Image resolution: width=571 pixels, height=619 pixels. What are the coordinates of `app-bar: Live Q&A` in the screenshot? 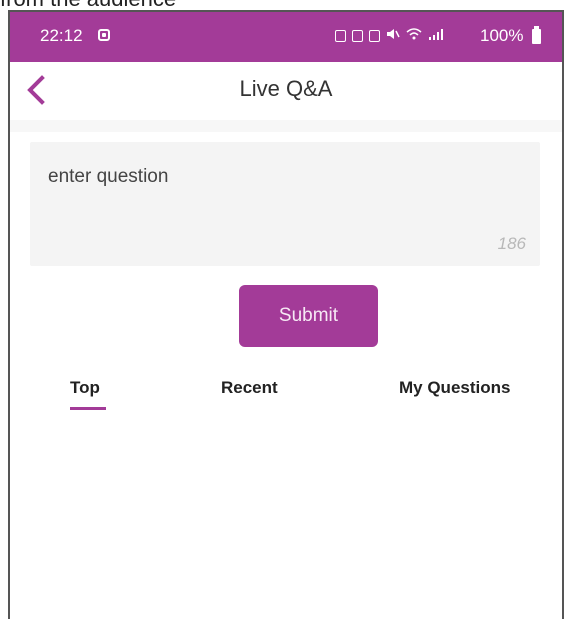 It's located at (286, 91).